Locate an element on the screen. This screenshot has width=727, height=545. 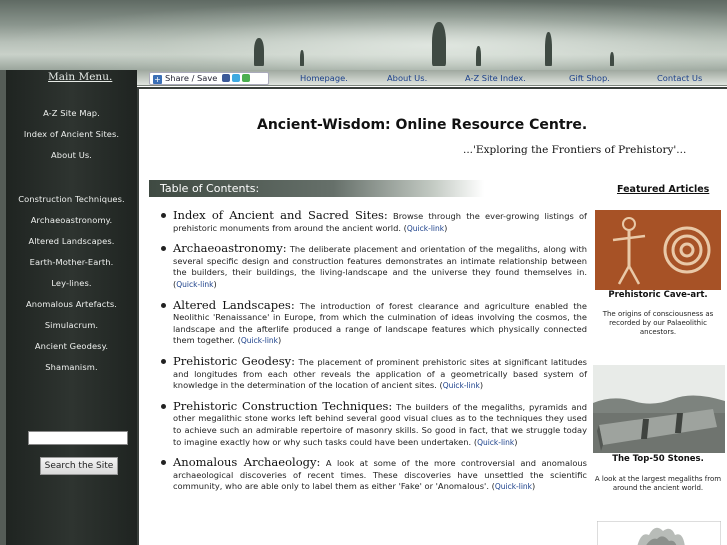
toc-entry-title: Prehistoric Construction Techniques: is located at coordinates (282, 406).